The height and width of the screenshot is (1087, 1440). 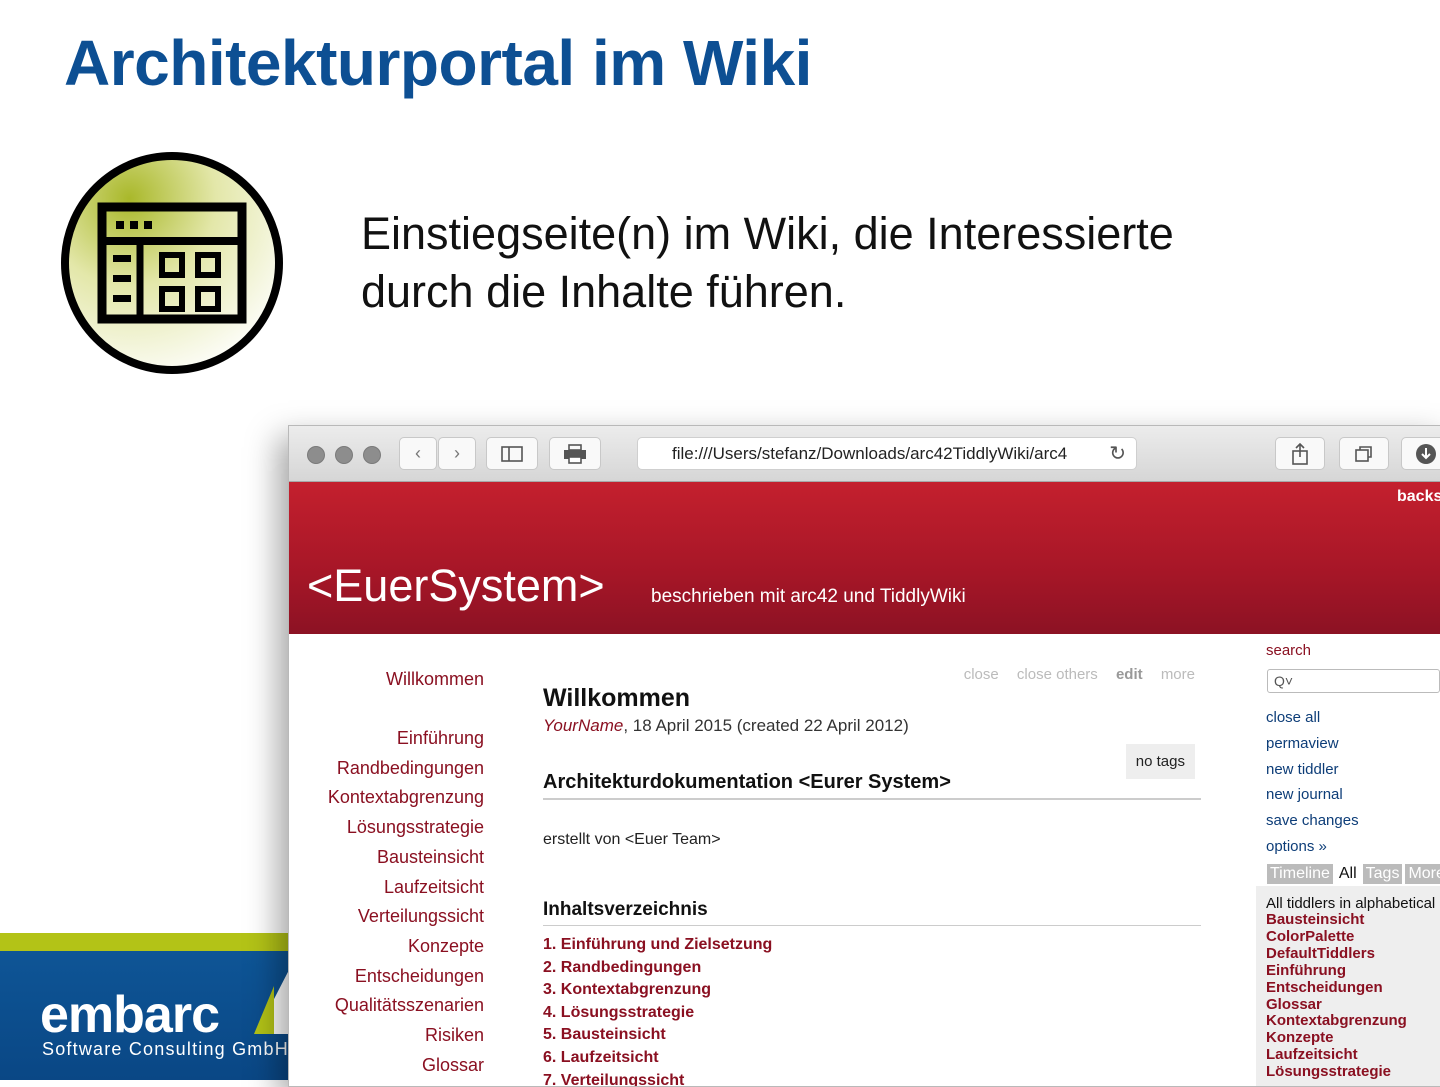 I want to click on close-command: close, so click(x=981, y=674).